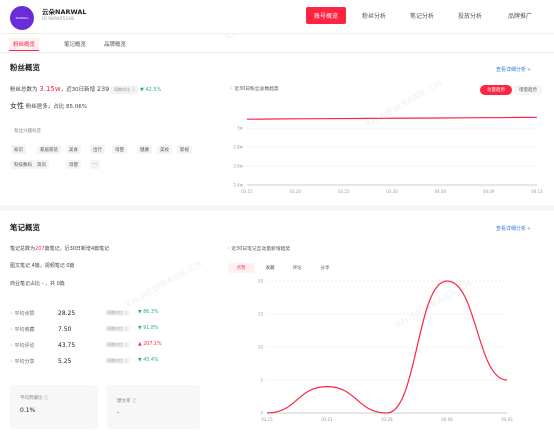  What do you see at coordinates (103, 89) in the screenshot?
I see `fans-recent-value: 239` at bounding box center [103, 89].